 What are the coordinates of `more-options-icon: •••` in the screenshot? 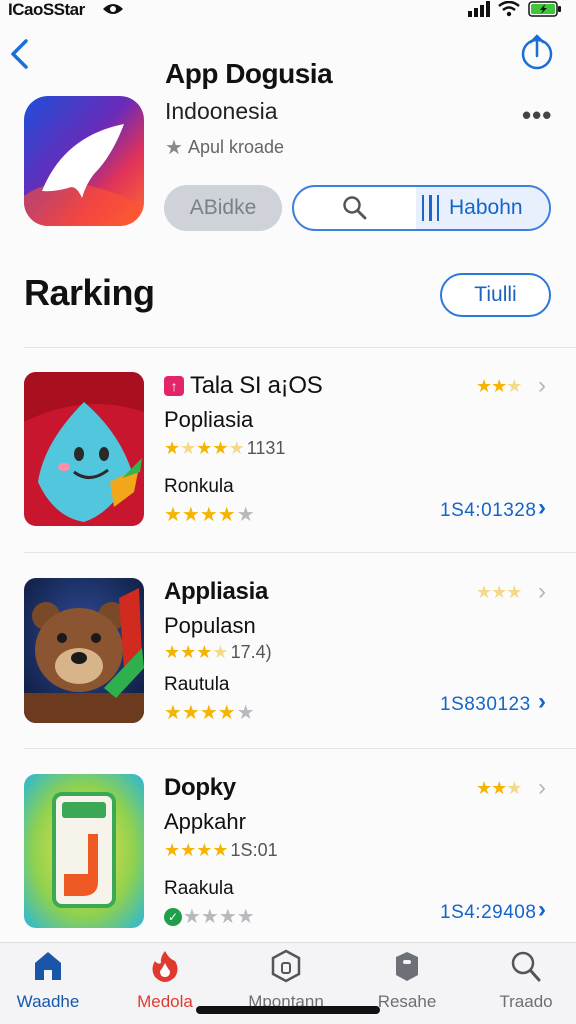 It's located at (537, 115).